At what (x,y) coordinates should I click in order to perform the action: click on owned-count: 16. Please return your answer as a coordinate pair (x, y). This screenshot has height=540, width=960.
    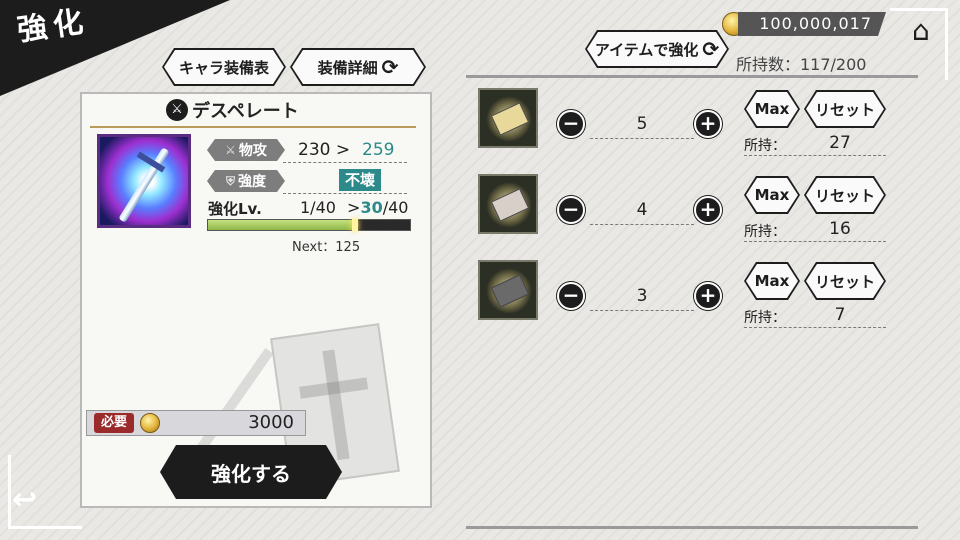
    Looking at the image, I should click on (840, 229).